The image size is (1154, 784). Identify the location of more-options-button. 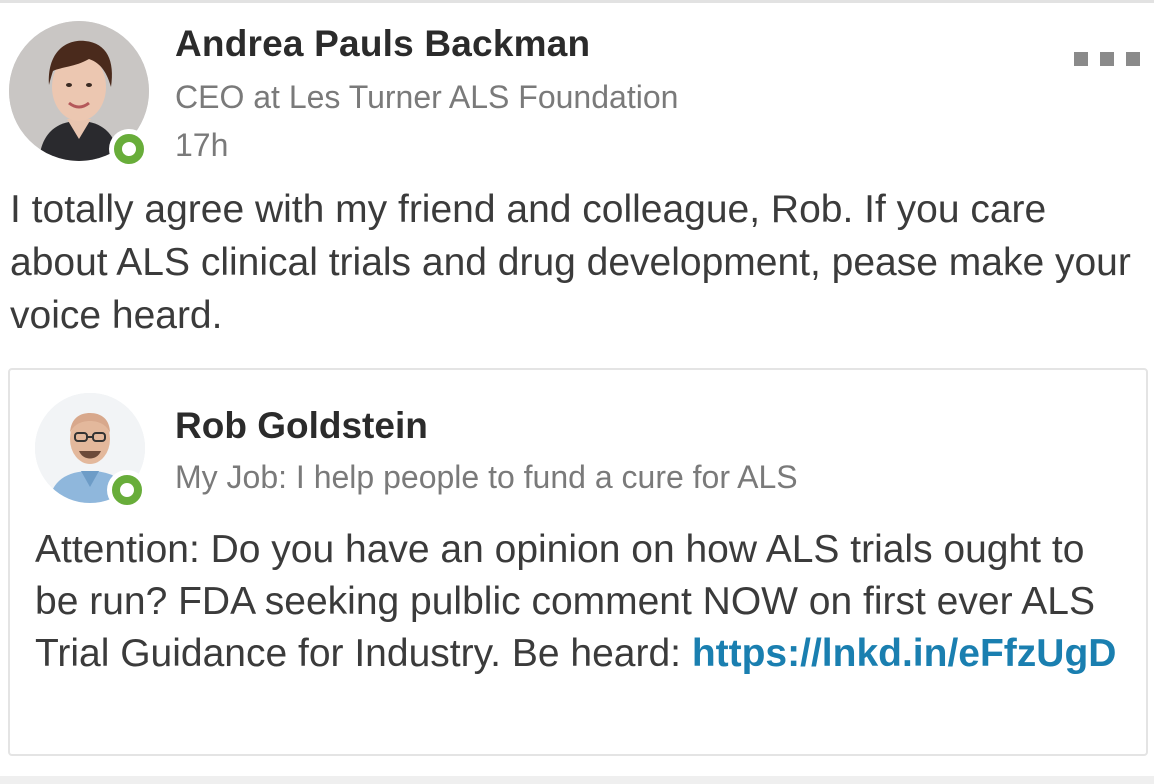
(1107, 59).